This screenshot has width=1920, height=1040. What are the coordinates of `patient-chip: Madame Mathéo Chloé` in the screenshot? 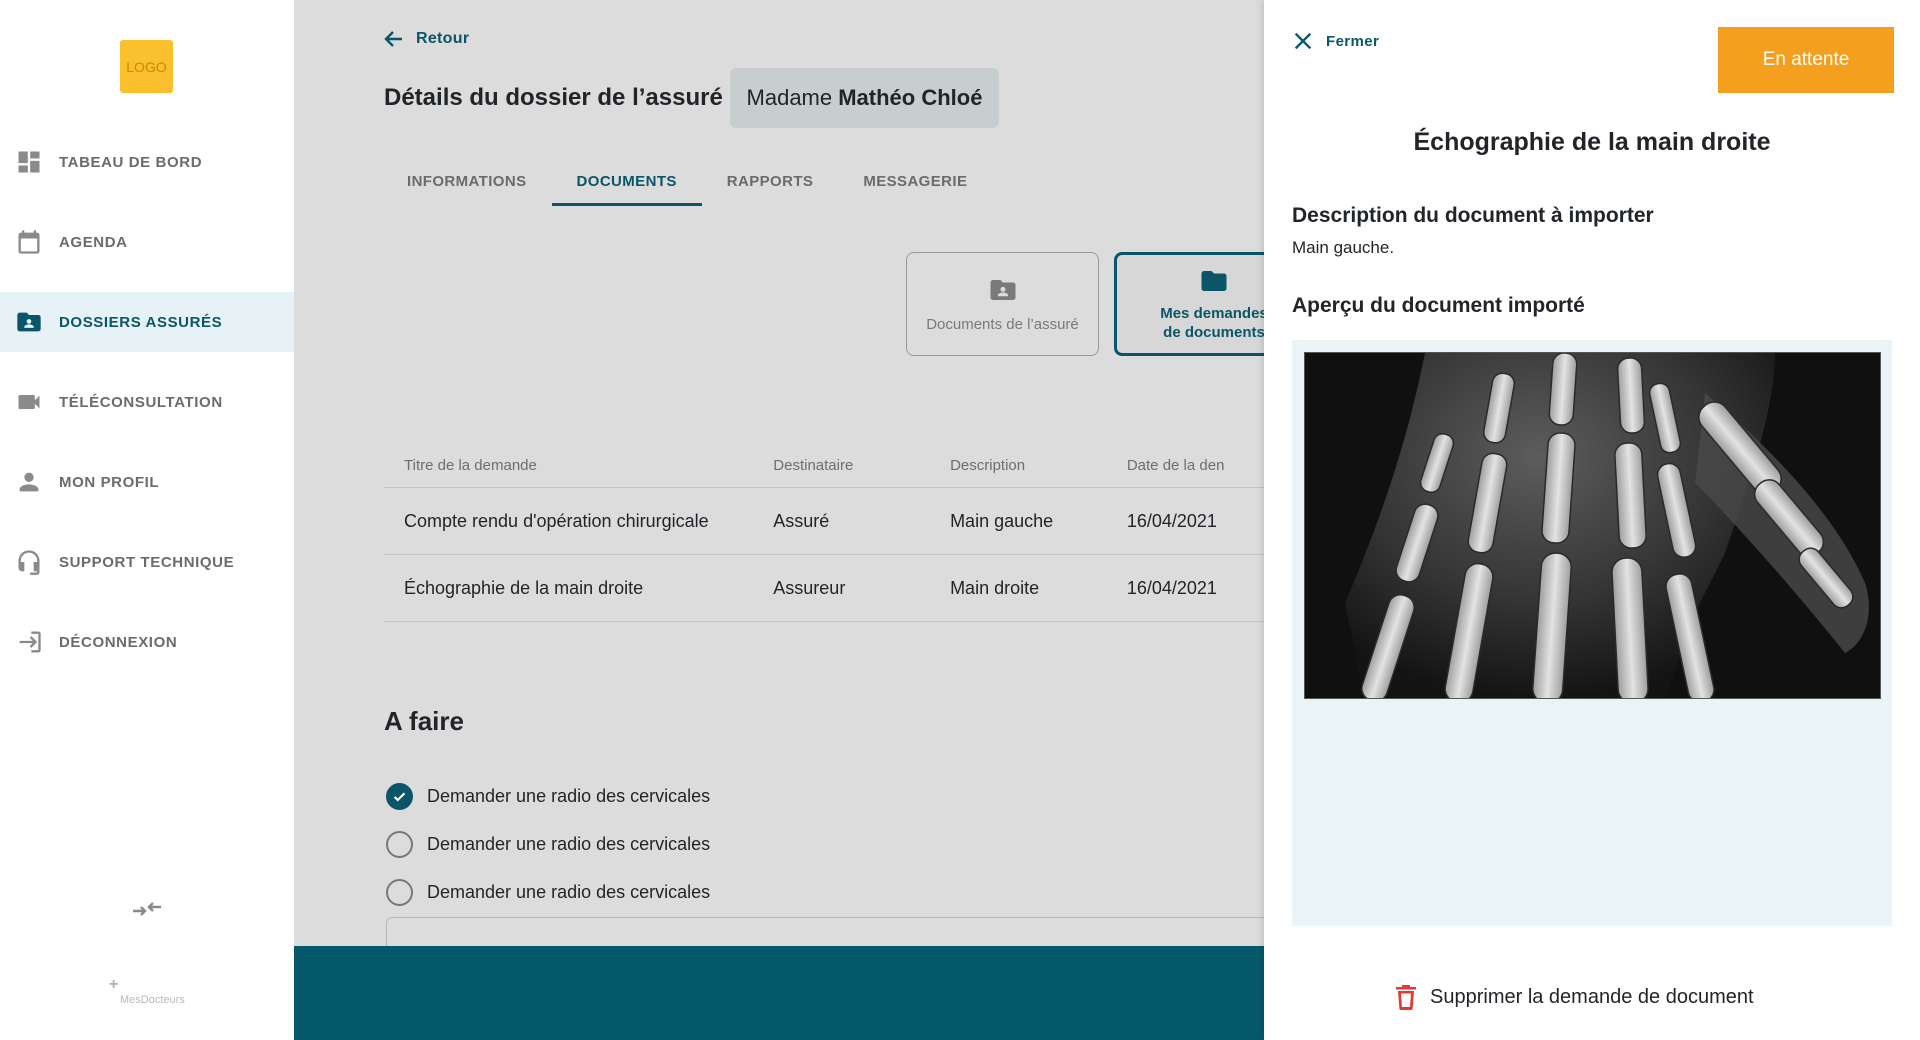 It's located at (864, 98).